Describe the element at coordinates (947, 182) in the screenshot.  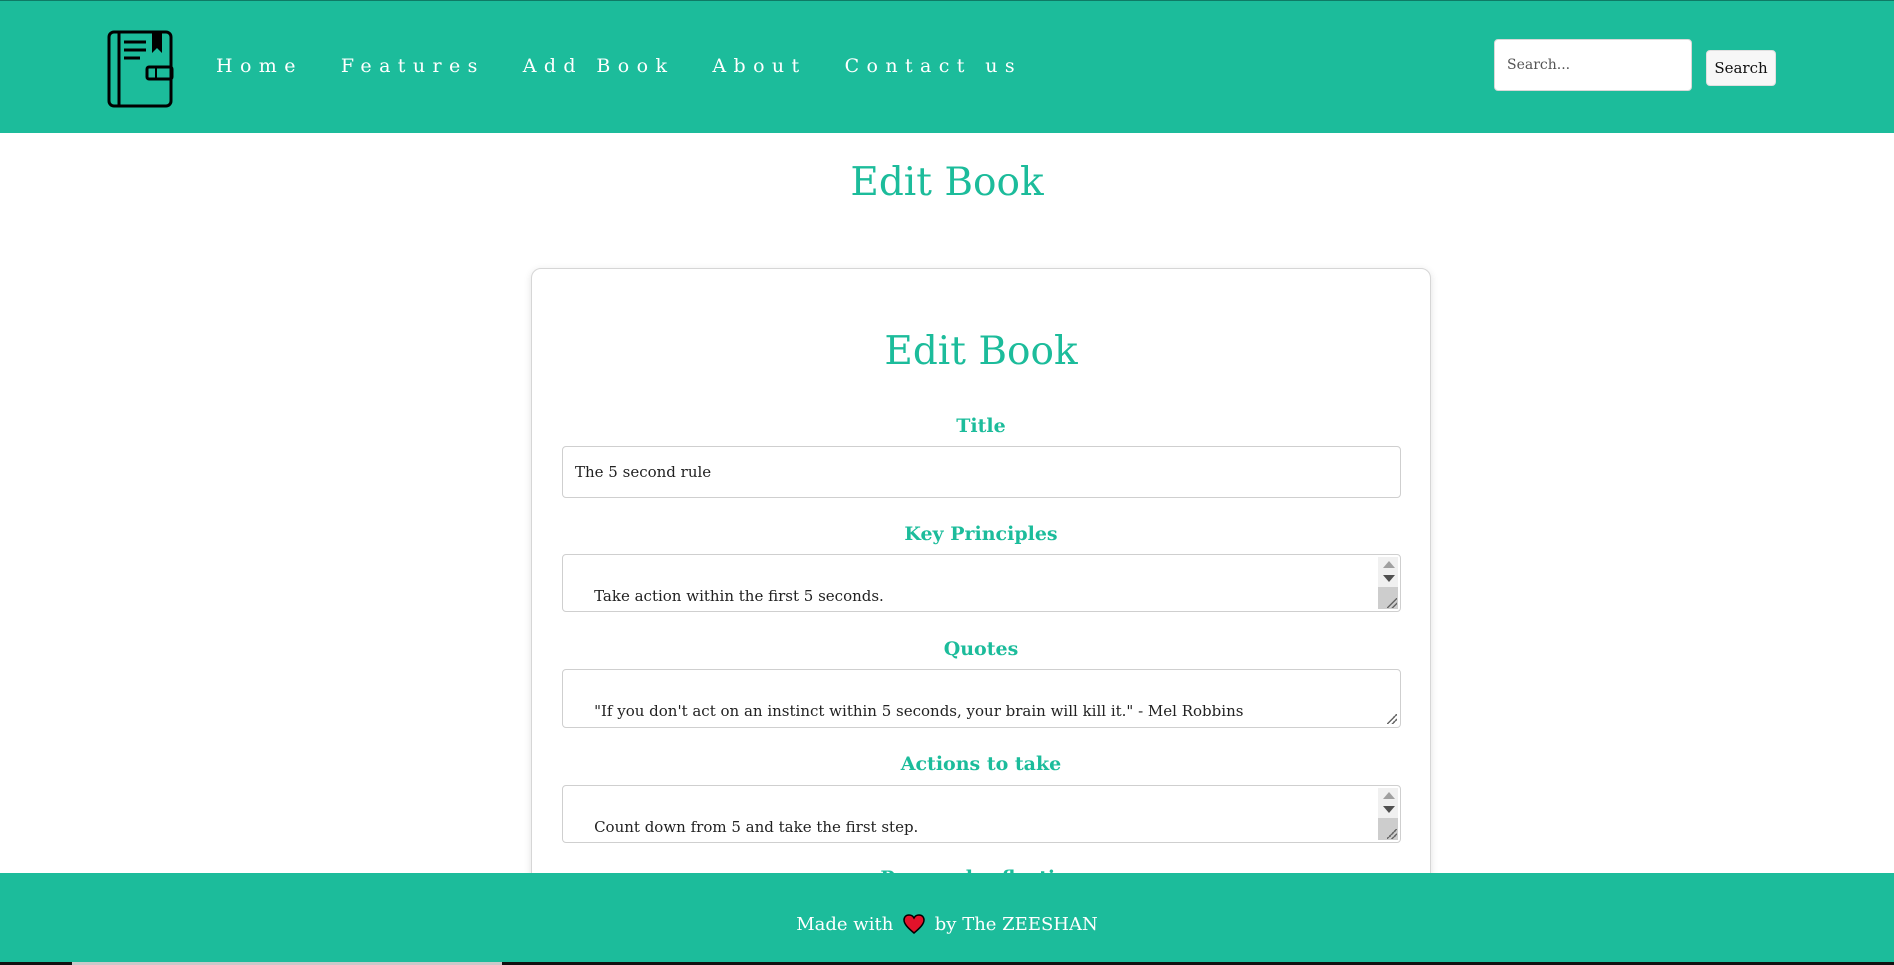
I see `page-title: Edit Book` at that location.